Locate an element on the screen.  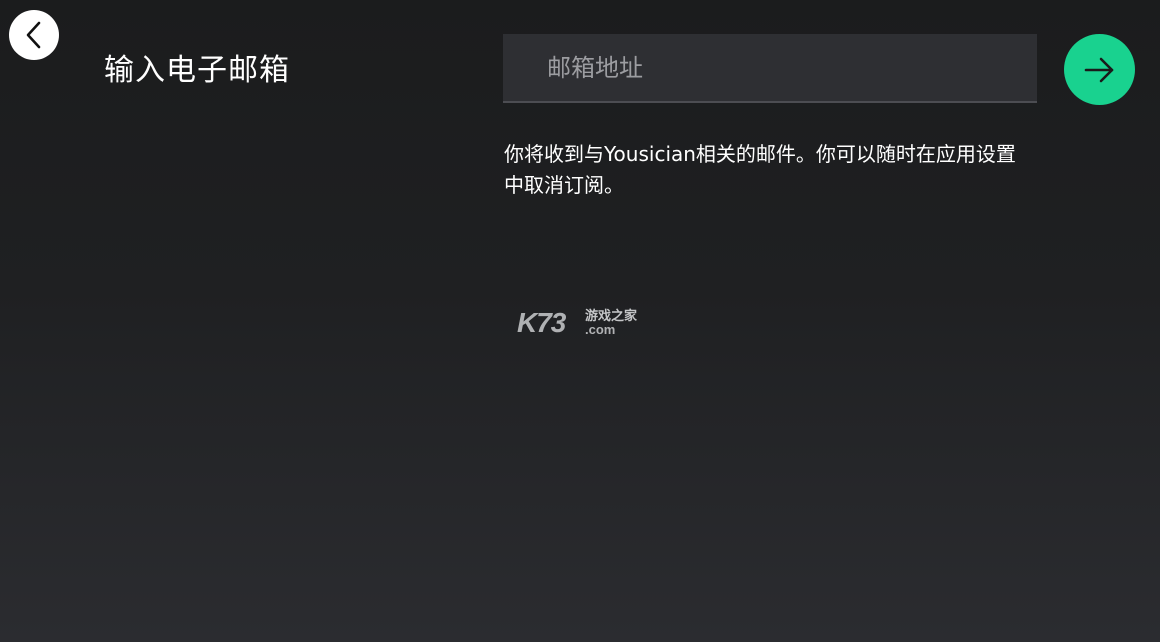
back-button is located at coordinates (34, 35).